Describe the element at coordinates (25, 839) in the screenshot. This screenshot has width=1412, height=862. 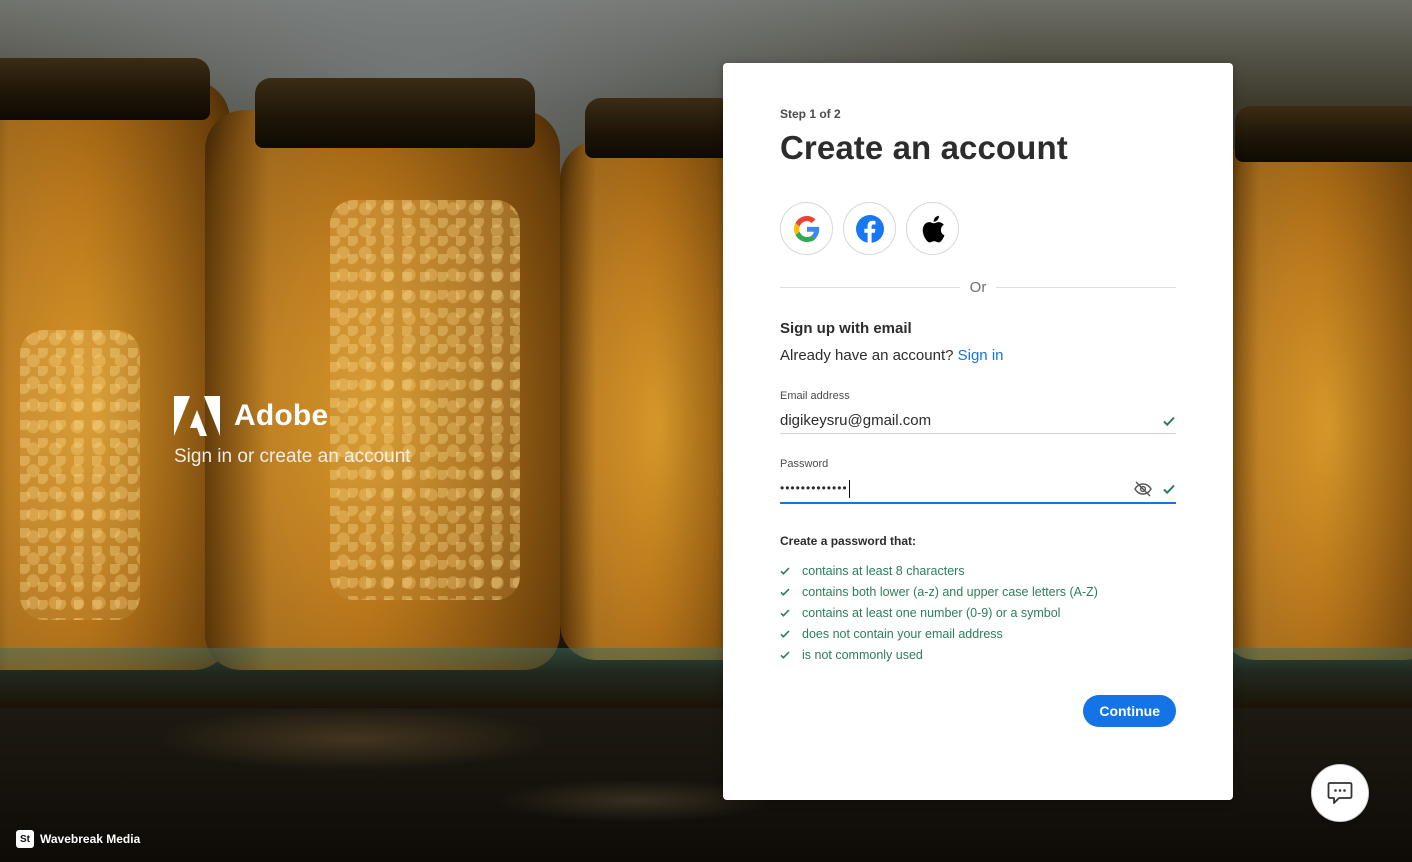
I see `stock-badge-icon: St` at that location.